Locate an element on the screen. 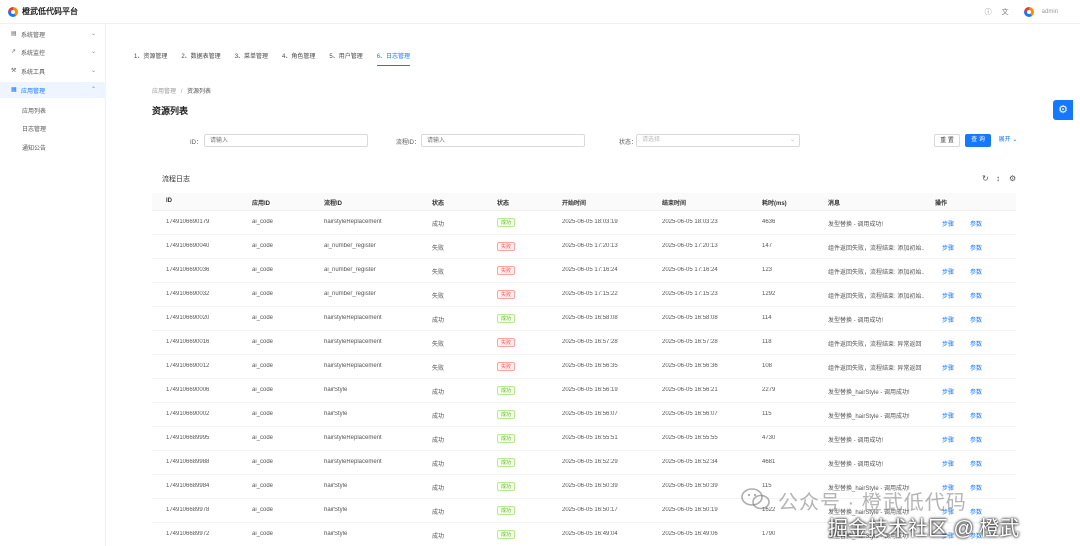 This screenshot has width=1080, height=546. question-circle-icon: ⓘ is located at coordinates (988, 12).